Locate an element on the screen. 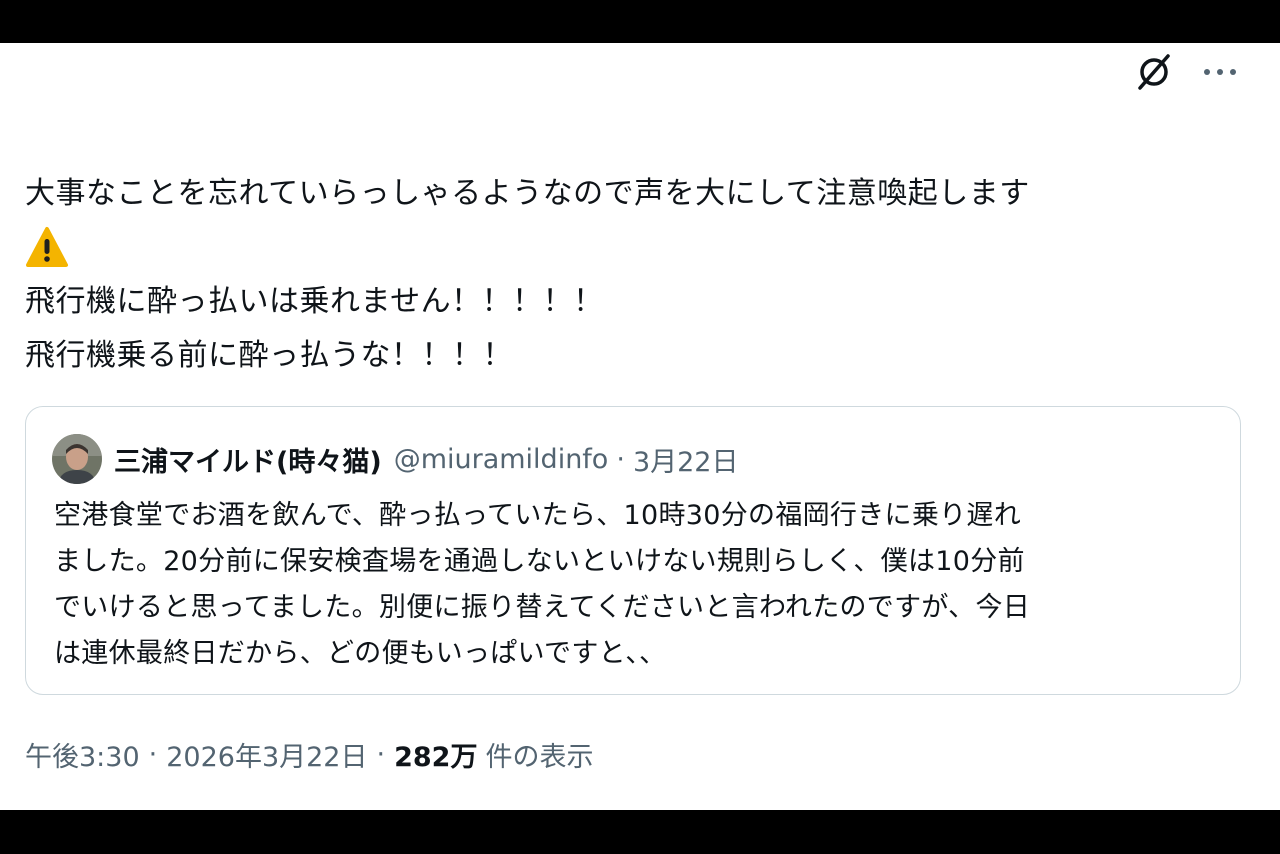 This screenshot has width=1280, height=854. more-horizontal-icon is located at coordinates (1220, 72).